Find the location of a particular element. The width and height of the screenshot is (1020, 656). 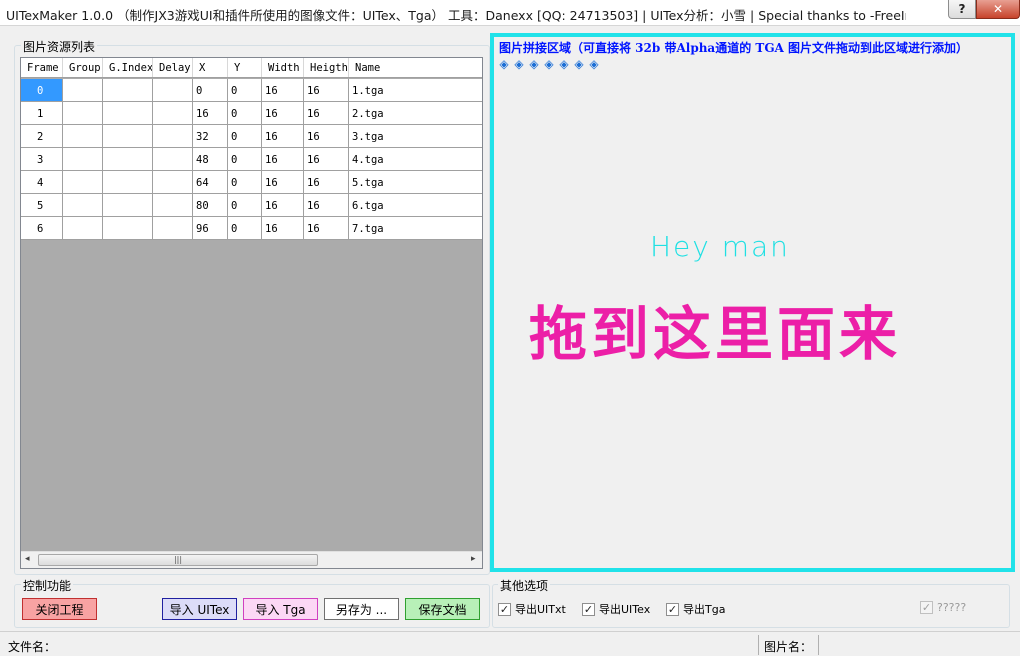

scrollbar-thumb: ||| is located at coordinates (178, 560).